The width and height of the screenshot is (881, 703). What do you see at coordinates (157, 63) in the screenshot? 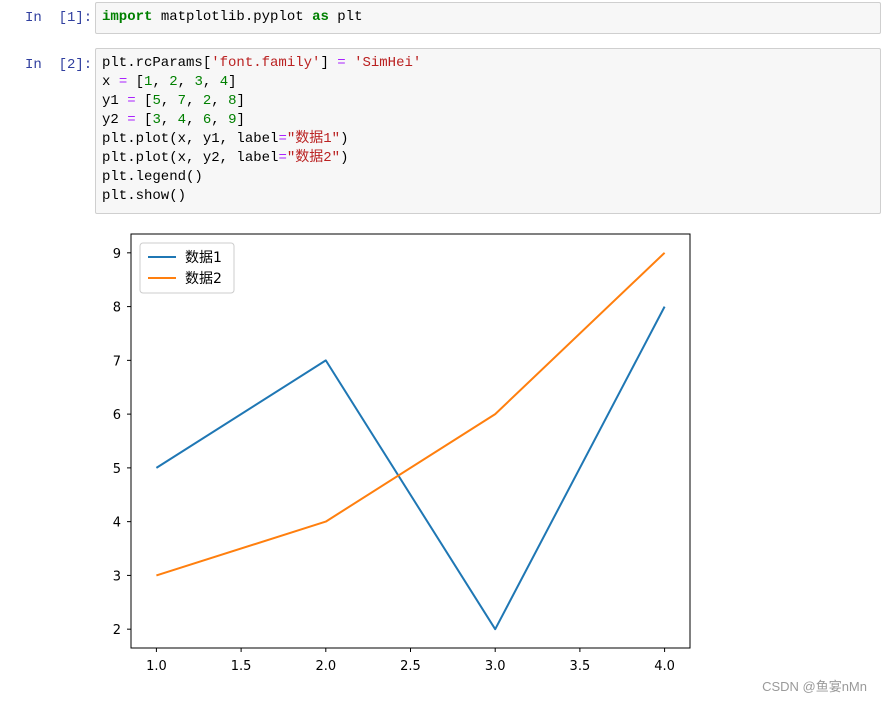
I see `code-token: plt.rcParams[` at bounding box center [157, 63].